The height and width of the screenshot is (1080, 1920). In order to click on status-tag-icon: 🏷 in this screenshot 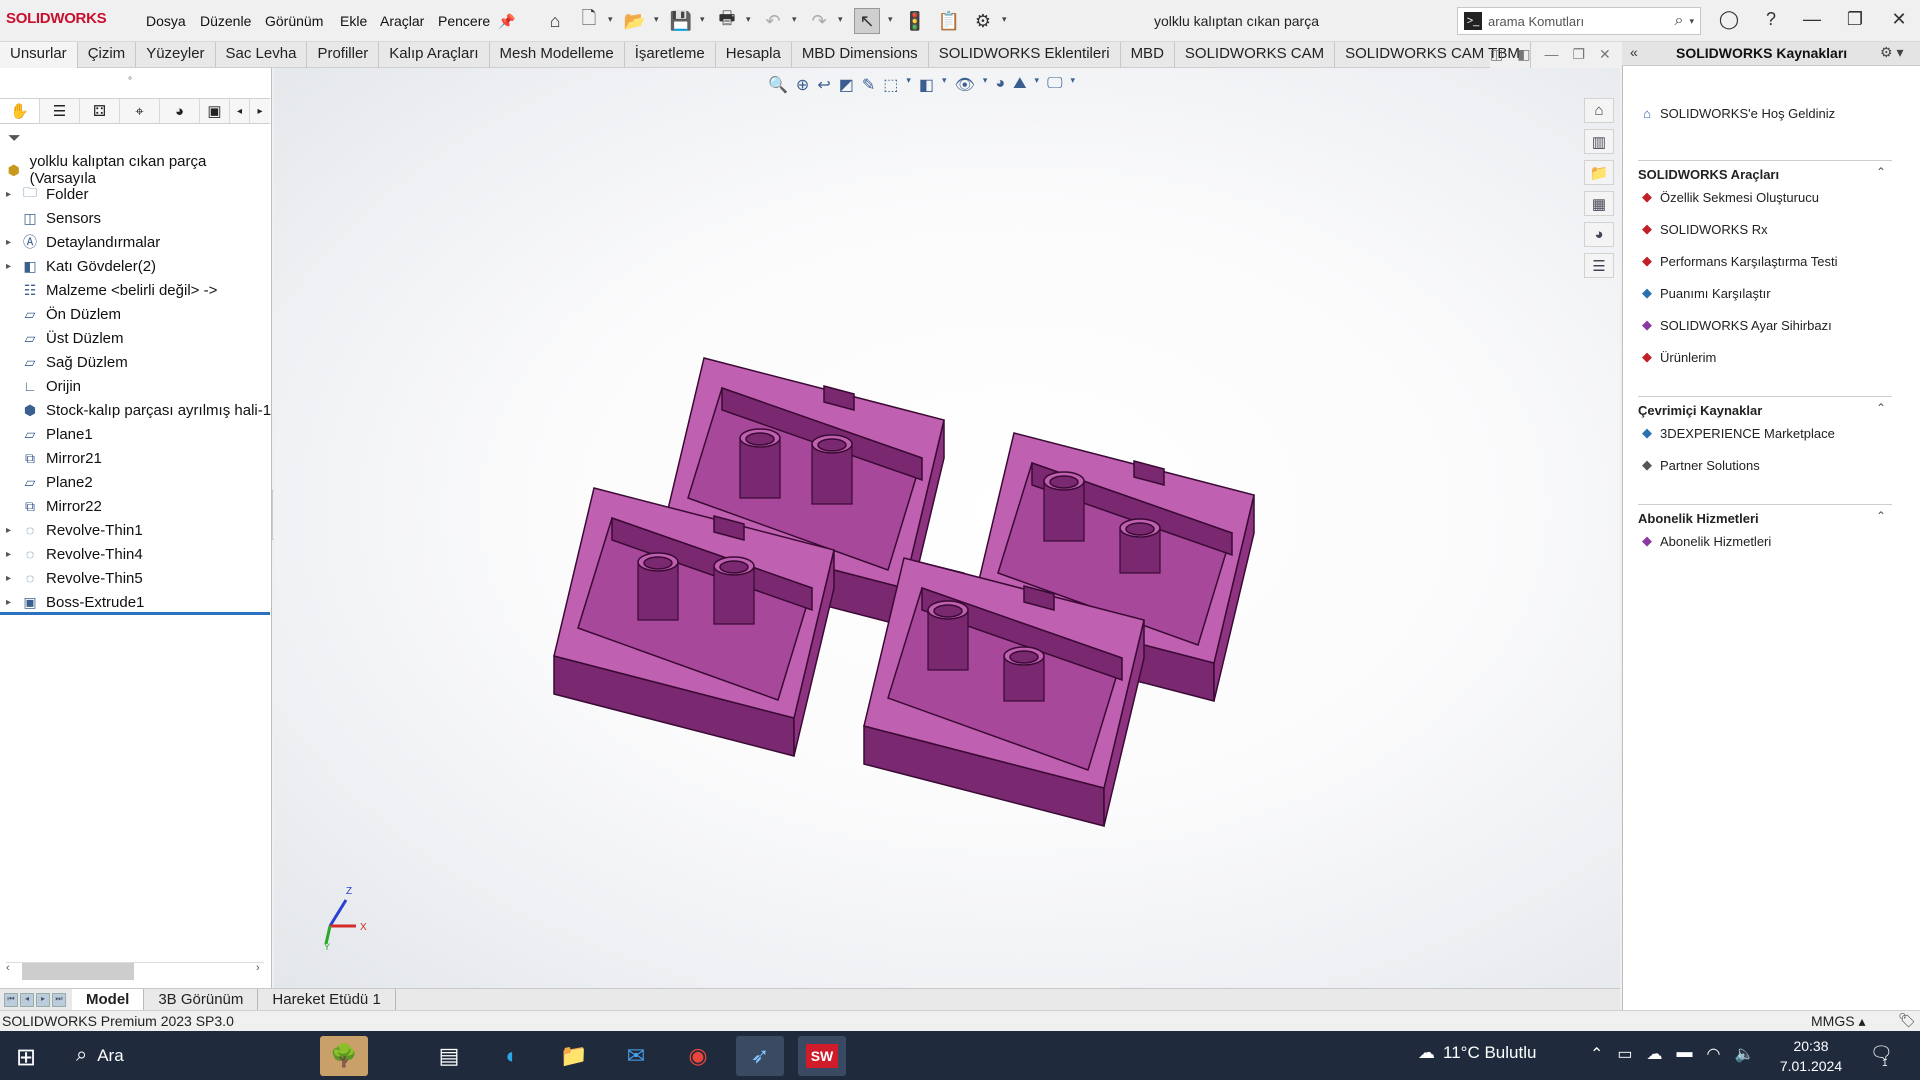, I will do `click(1907, 1020)`.